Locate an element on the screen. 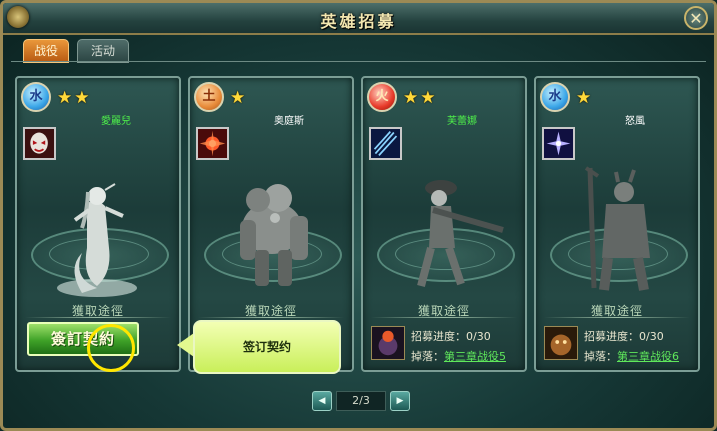 The image size is (717, 431). earth-element-icon: 土 is located at coordinates (209, 97).